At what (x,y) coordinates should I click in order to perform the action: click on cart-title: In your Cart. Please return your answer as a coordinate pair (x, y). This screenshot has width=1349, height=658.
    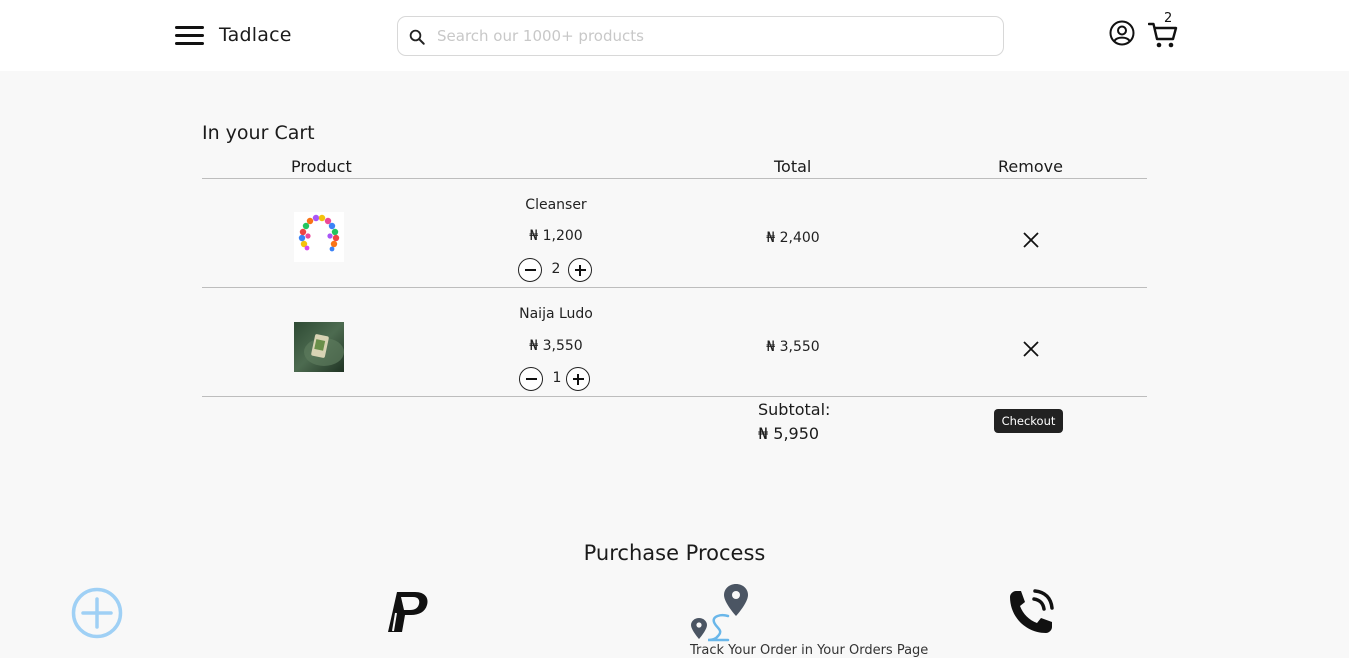
    Looking at the image, I should click on (258, 133).